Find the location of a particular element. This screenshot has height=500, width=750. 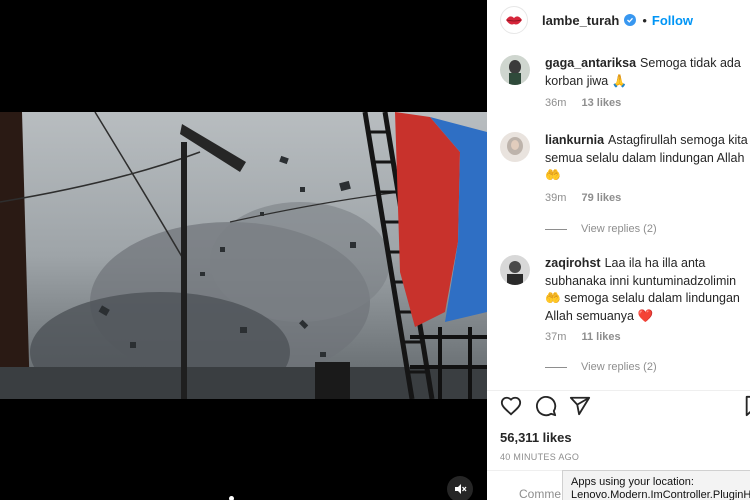

comment-button is located at coordinates (546, 406).